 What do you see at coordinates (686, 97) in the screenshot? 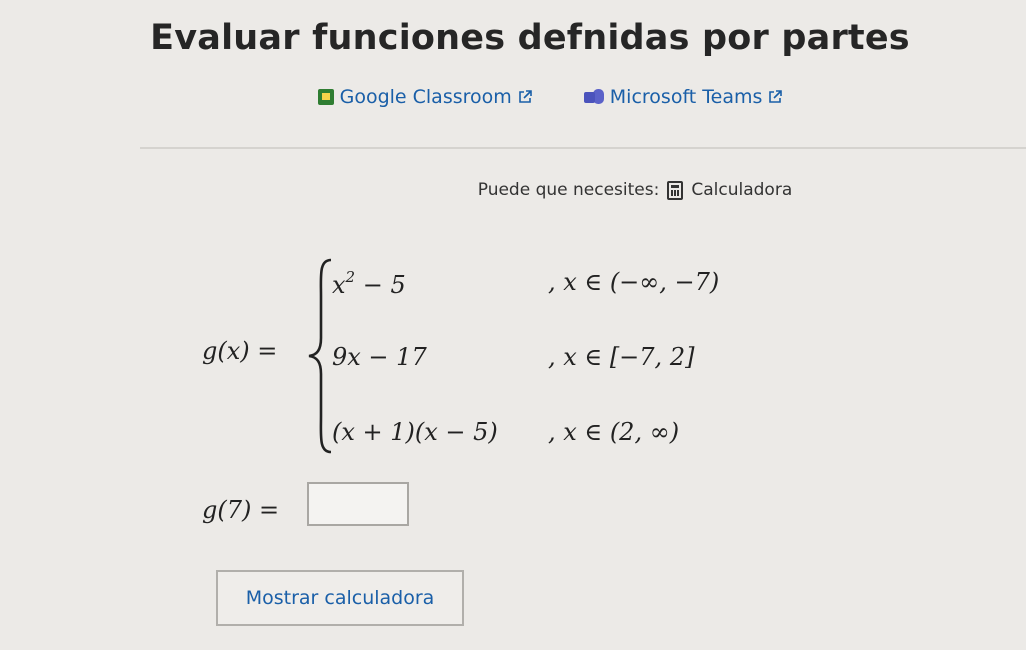
I see `microsoft-teams-label: Microsoft Teams` at bounding box center [686, 97].